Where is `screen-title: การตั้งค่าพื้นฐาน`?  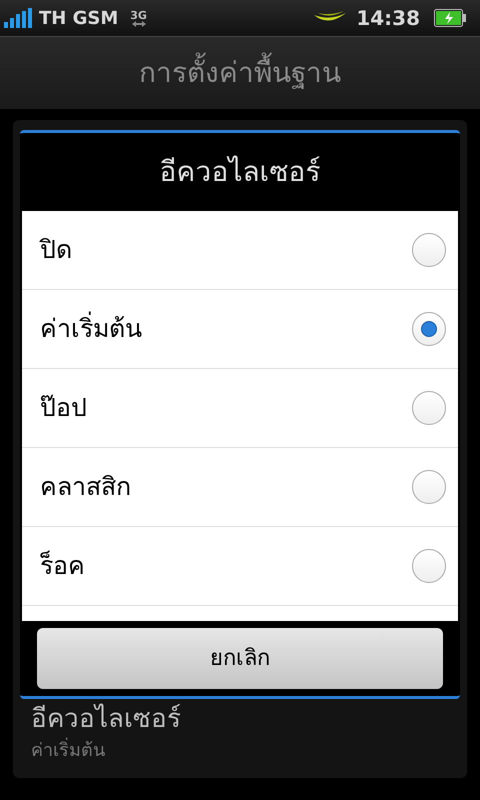
screen-title: การตั้งค่าพื้นฐาน is located at coordinates (240, 73).